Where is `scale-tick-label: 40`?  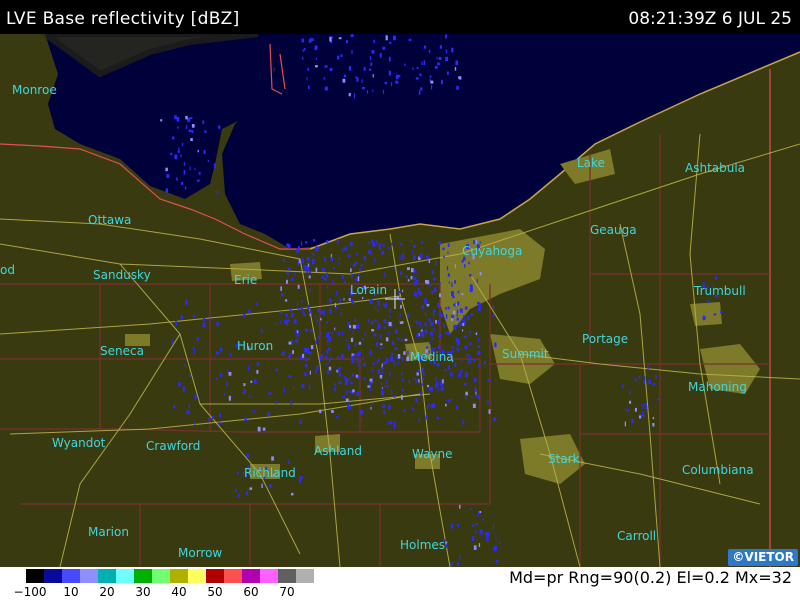 scale-tick-label: 40 is located at coordinates (179, 592).